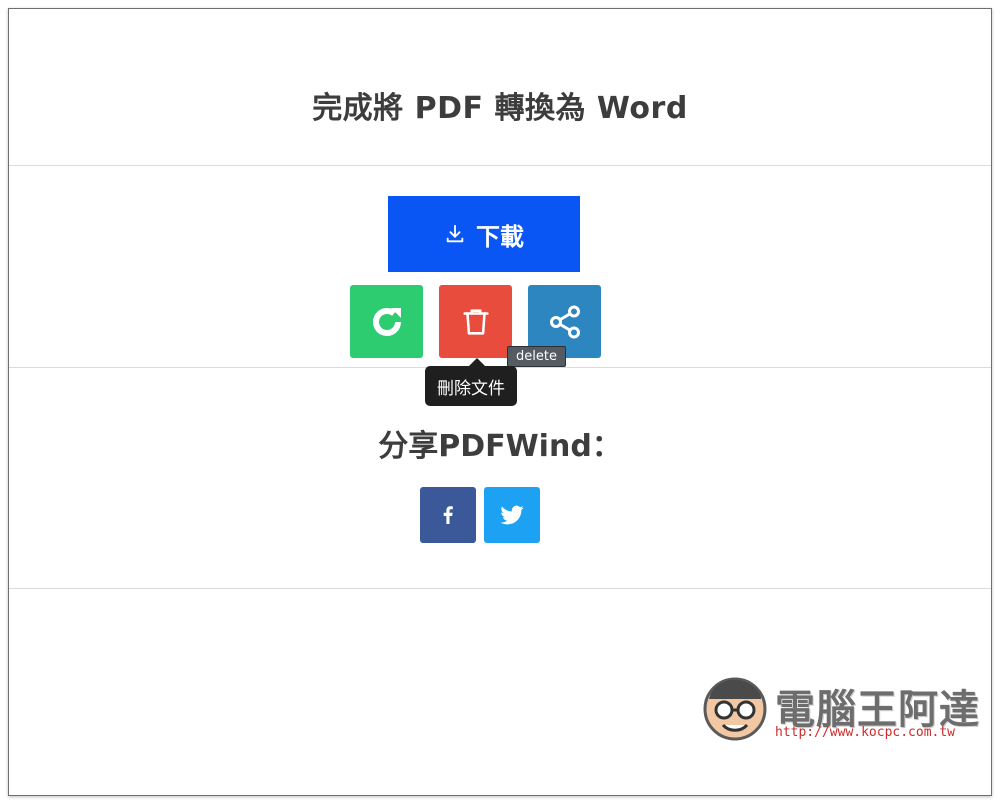 The height and width of the screenshot is (806, 1000). Describe the element at coordinates (865, 732) in the screenshot. I see `watermark-url: http://www.kocpc.com.tw` at that location.